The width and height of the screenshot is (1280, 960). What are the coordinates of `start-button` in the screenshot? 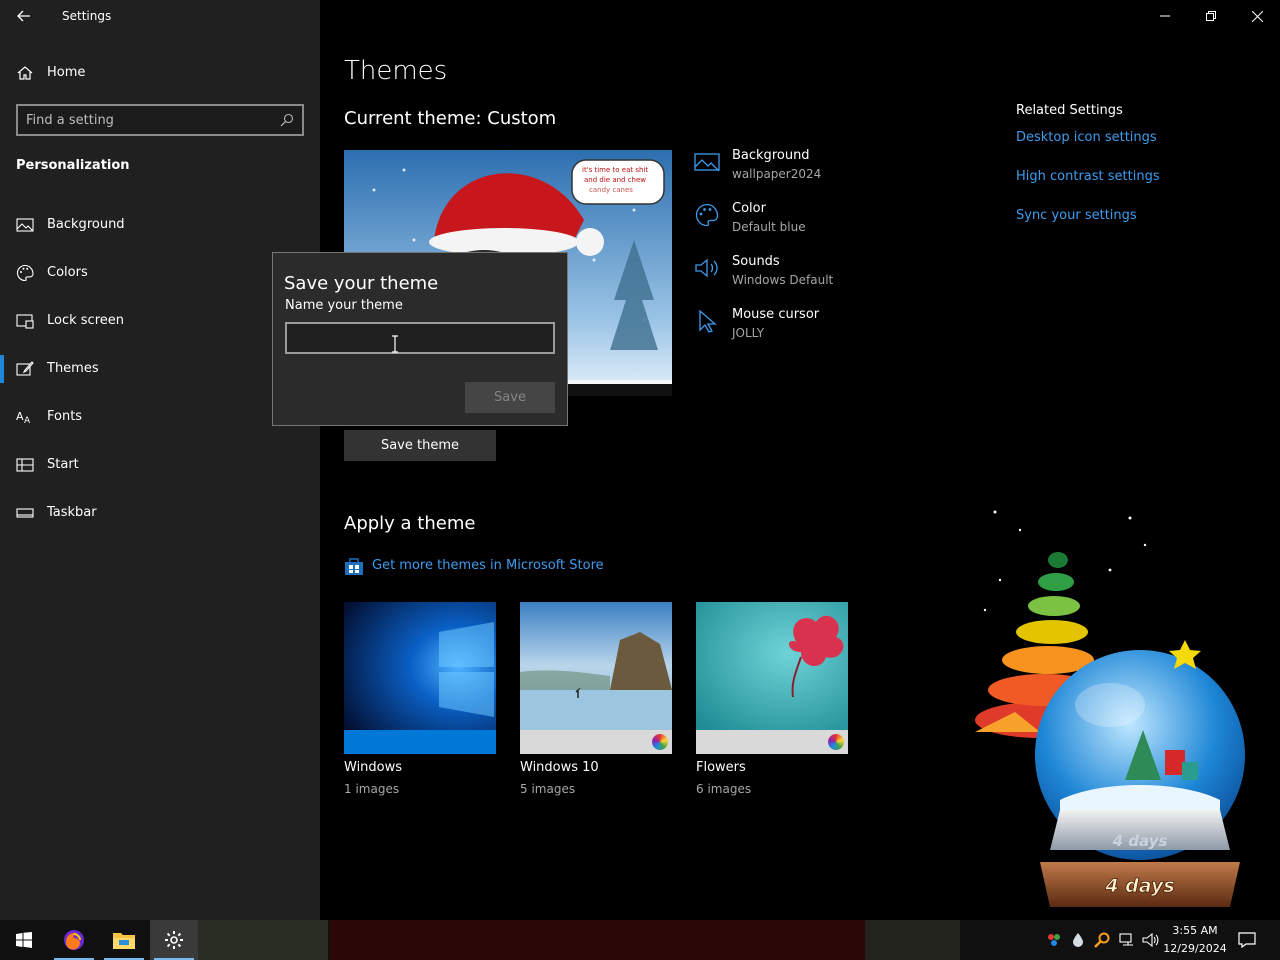 It's located at (24, 940).